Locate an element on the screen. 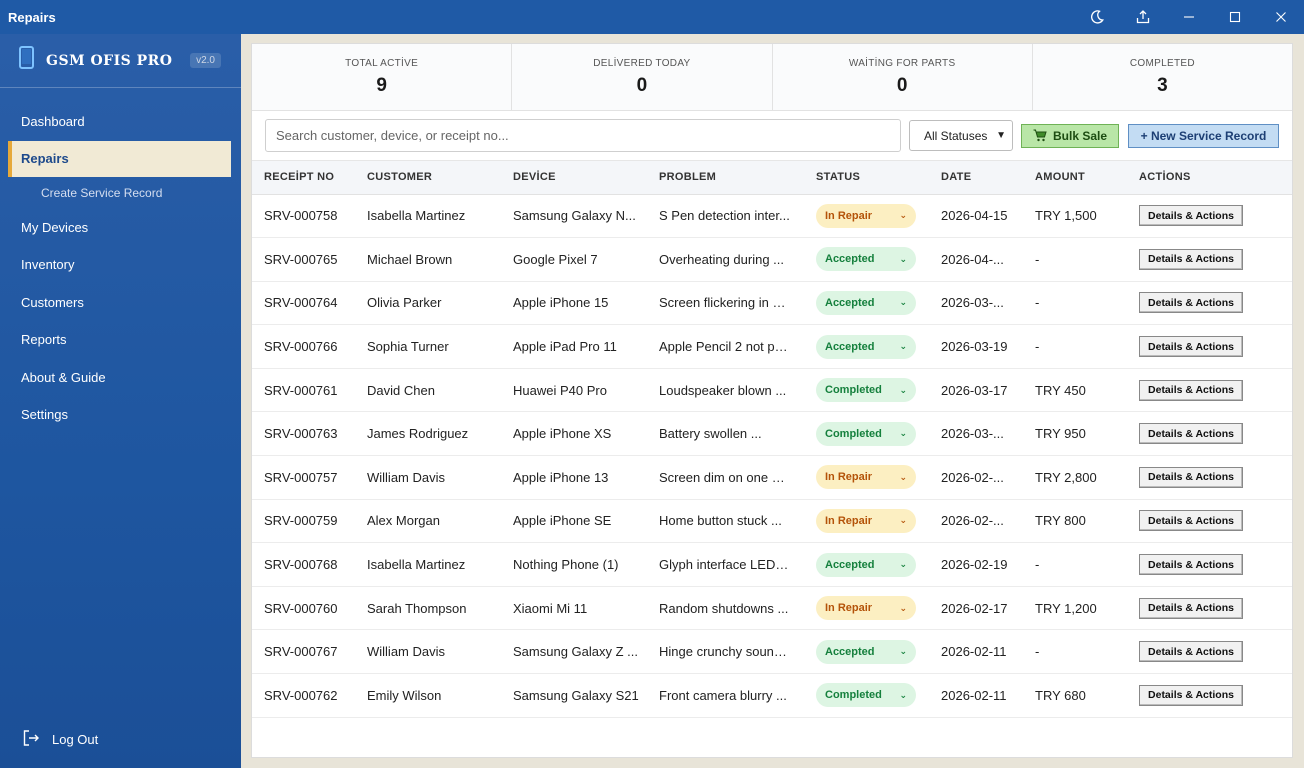 This screenshot has width=1304, height=768. cell-amount: - is located at coordinates (1037, 652).